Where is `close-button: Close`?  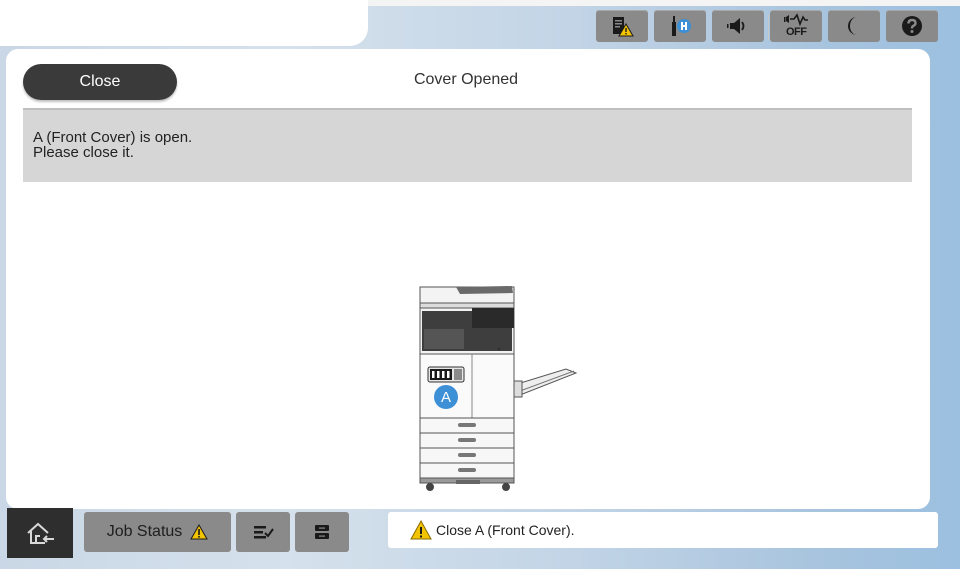 close-button: Close is located at coordinates (100, 82).